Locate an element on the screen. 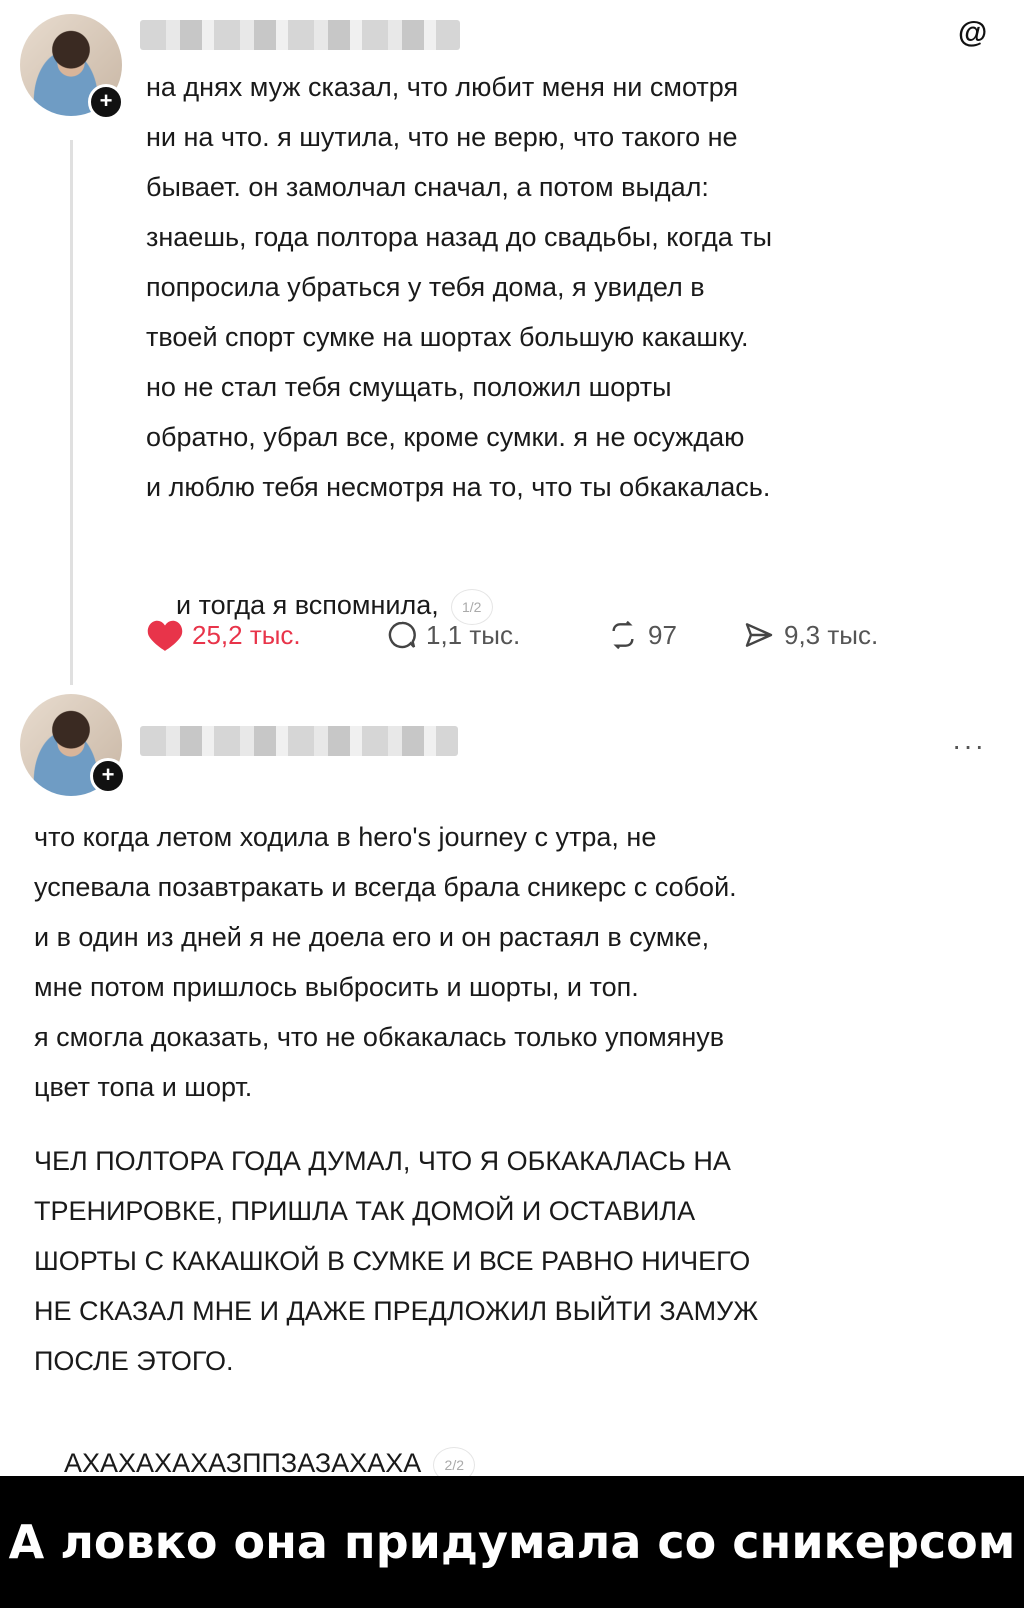 The image size is (1024, 1608). comment-icon is located at coordinates (402, 635).